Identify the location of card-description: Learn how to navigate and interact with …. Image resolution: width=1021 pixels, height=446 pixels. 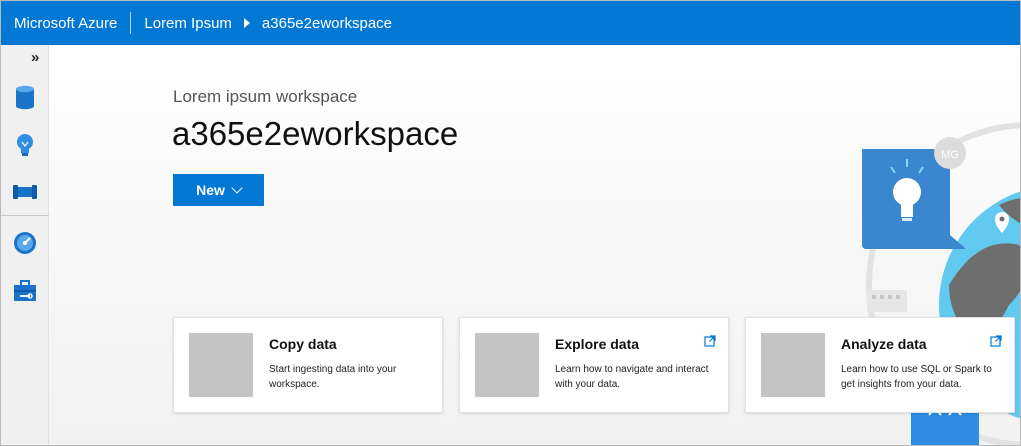
(632, 377).